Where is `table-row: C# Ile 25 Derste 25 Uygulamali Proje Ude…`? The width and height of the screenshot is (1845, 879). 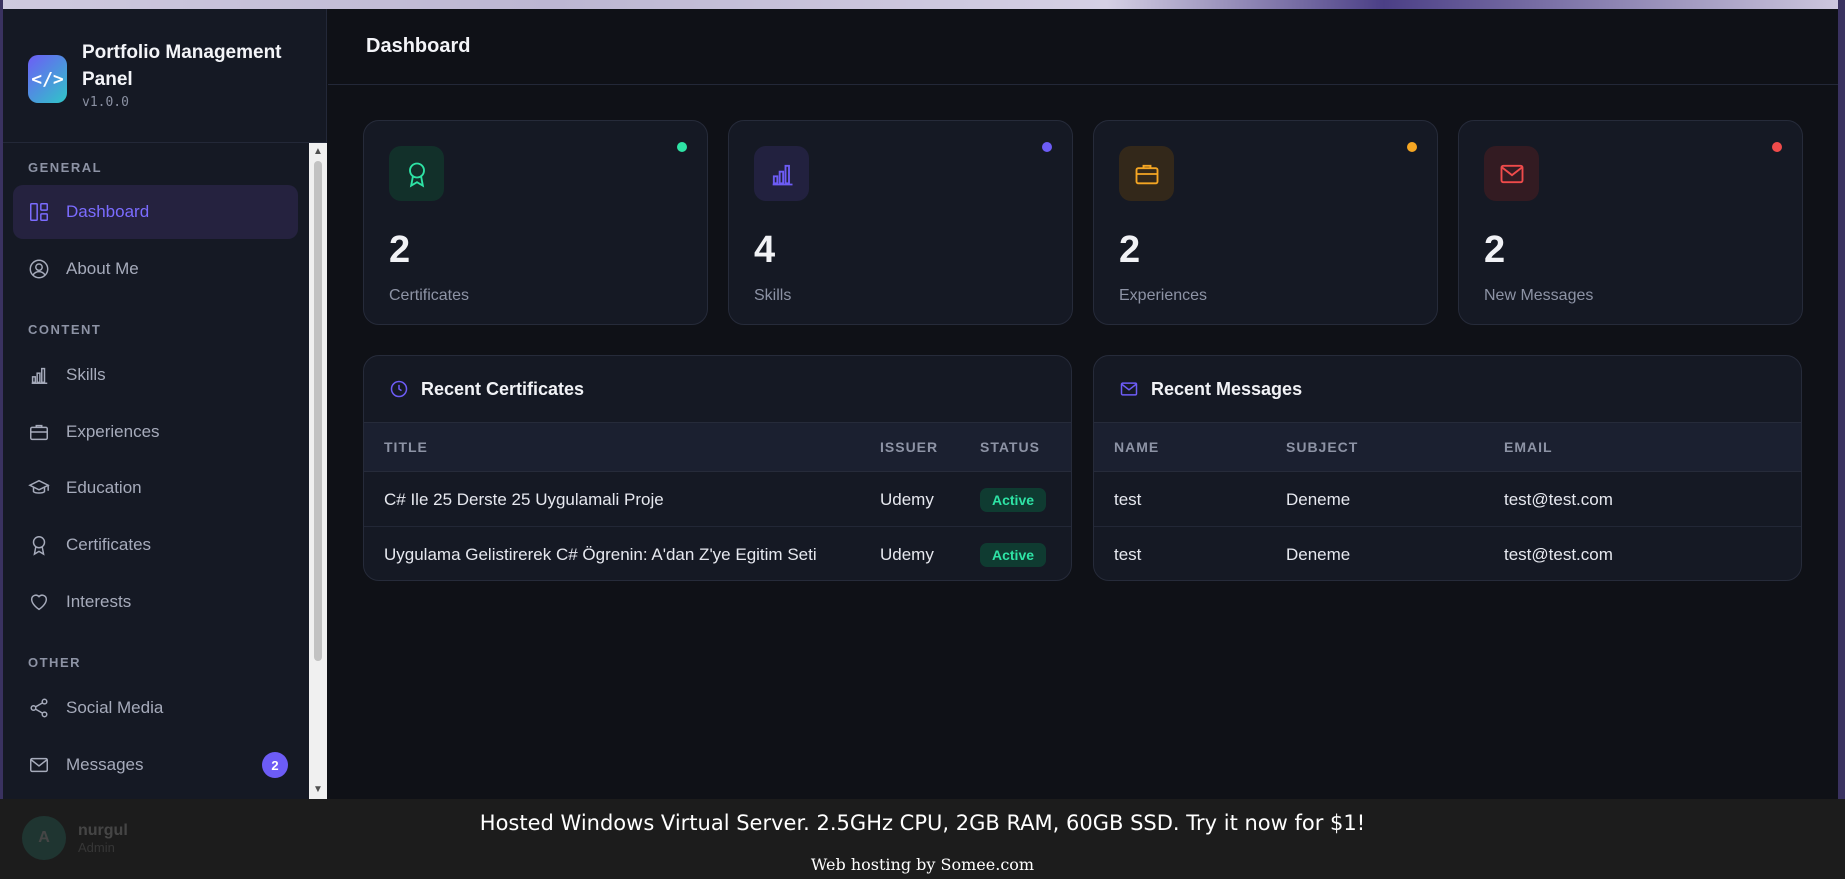
table-row: C# Ile 25 Derste 25 Uygulamali Proje Ude… is located at coordinates (717, 499).